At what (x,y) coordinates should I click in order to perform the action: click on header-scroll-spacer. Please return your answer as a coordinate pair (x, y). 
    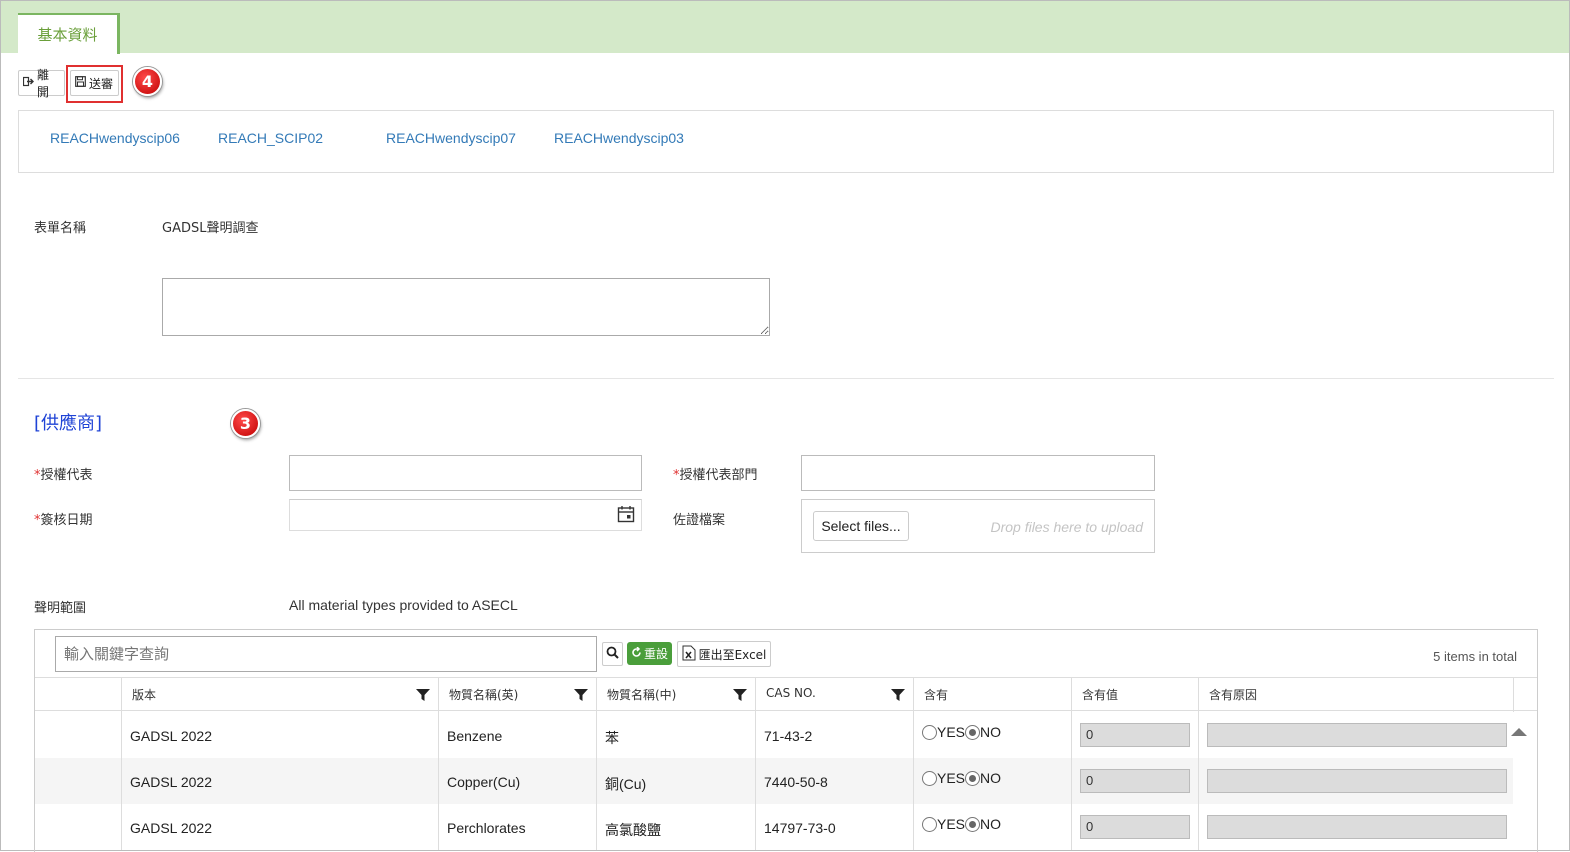
    Looking at the image, I should click on (1525, 695).